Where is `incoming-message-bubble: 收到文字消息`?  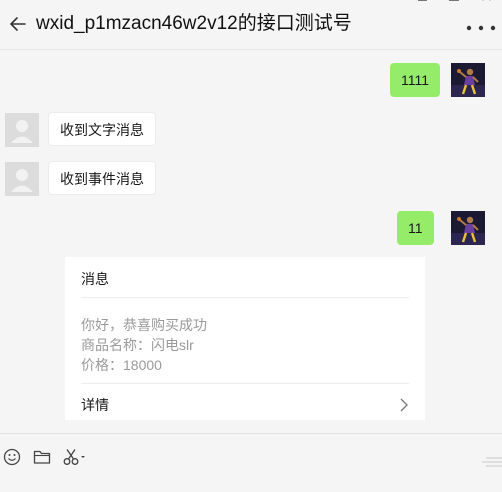 incoming-message-bubble: 收到文字消息 is located at coordinates (102, 129).